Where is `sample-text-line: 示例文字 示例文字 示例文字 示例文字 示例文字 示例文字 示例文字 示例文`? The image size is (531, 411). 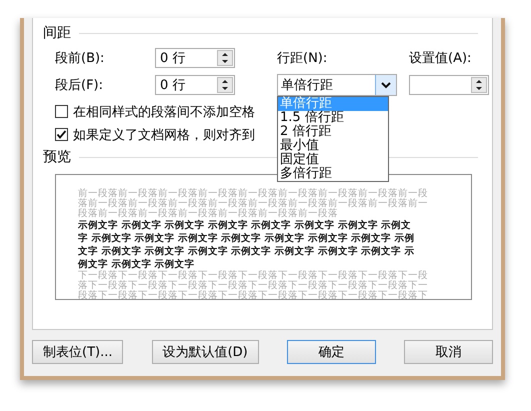
sample-text-line: 示例文字 示例文字 示例文字 示例文字 示例文字 示例文字 示例文字 示例文 is located at coordinates (245, 225).